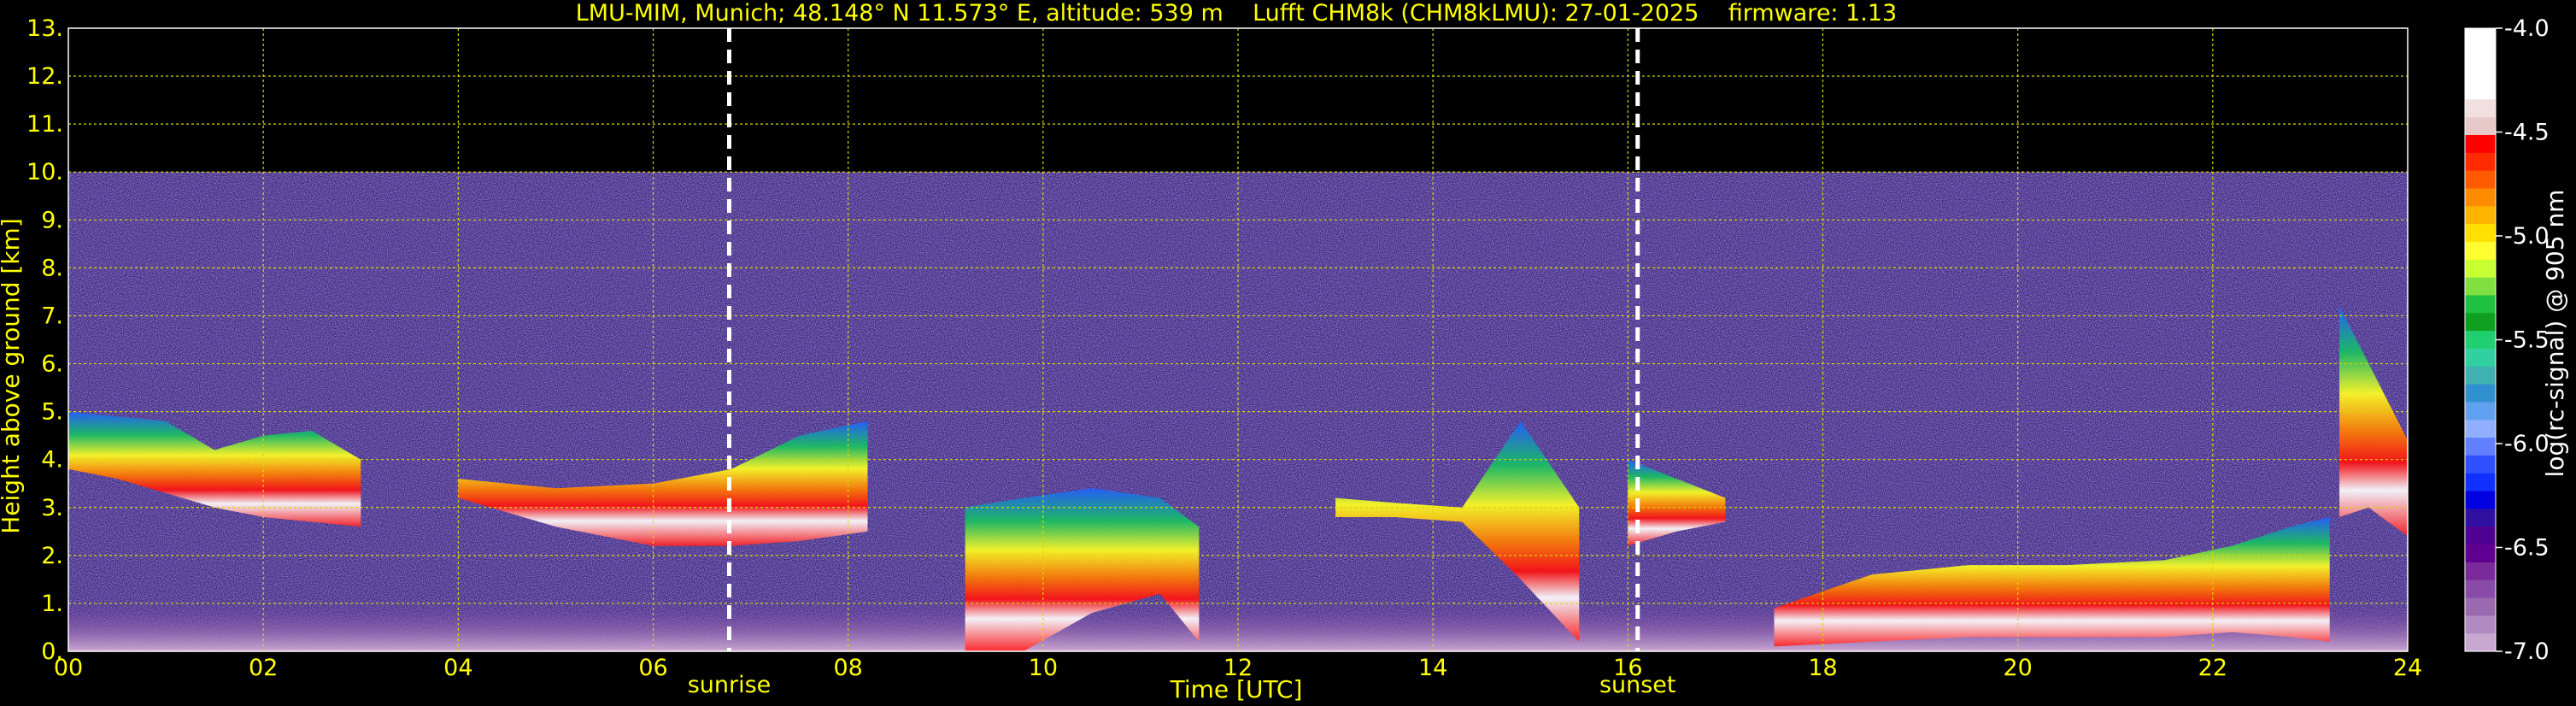 The image size is (2576, 706). Describe the element at coordinates (2555, 334) in the screenshot. I see `colorbar-label: log(rc-signal) @ 905 nm` at that location.